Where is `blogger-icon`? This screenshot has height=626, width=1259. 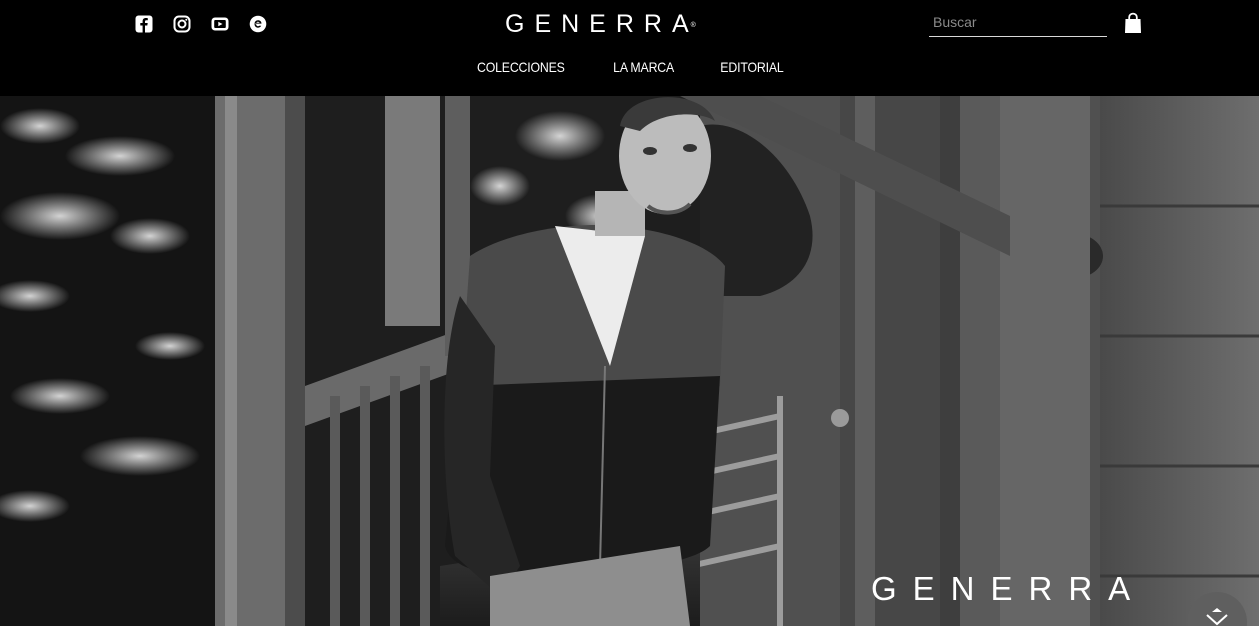 blogger-icon is located at coordinates (258, 24).